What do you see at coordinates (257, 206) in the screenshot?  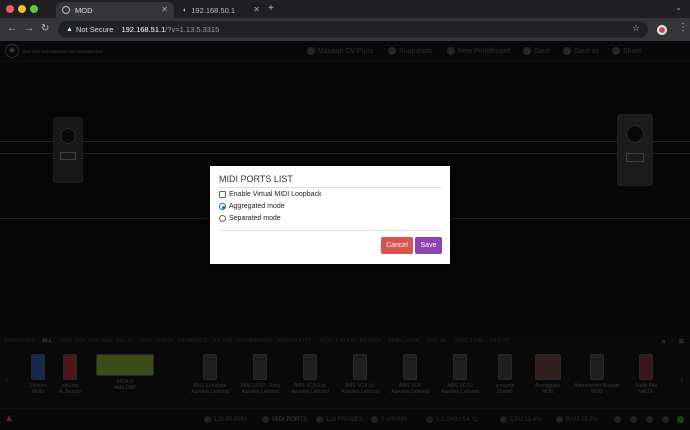 I see `option-label: Aggregated mode` at bounding box center [257, 206].